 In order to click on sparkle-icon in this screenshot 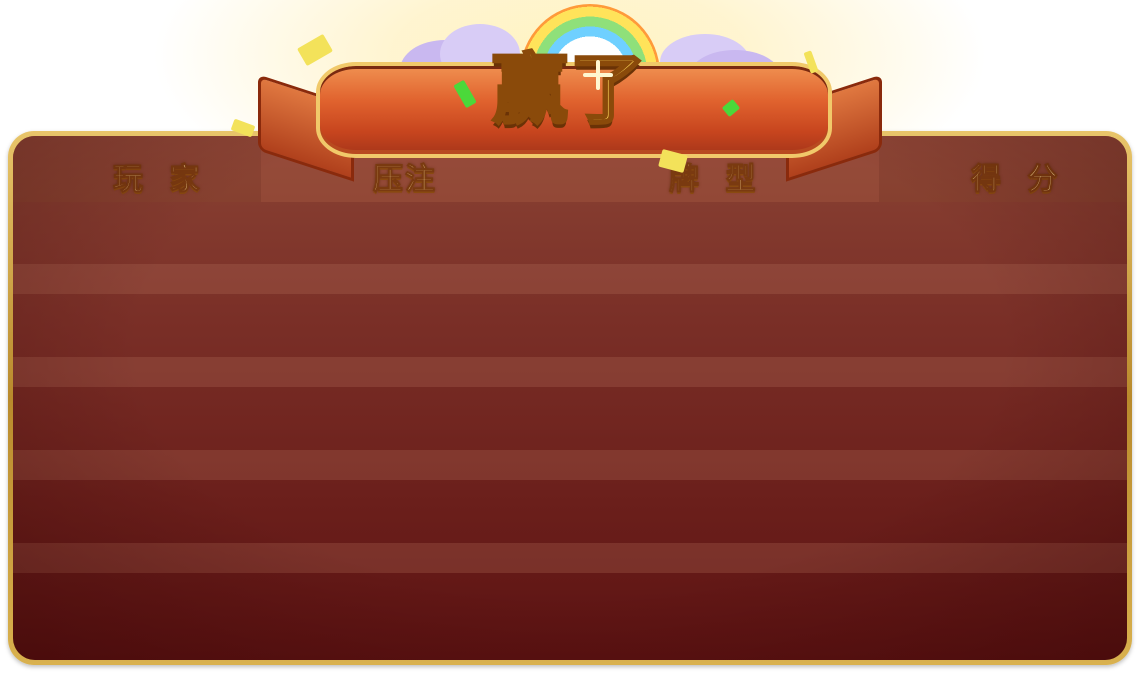, I will do `click(598, 75)`.